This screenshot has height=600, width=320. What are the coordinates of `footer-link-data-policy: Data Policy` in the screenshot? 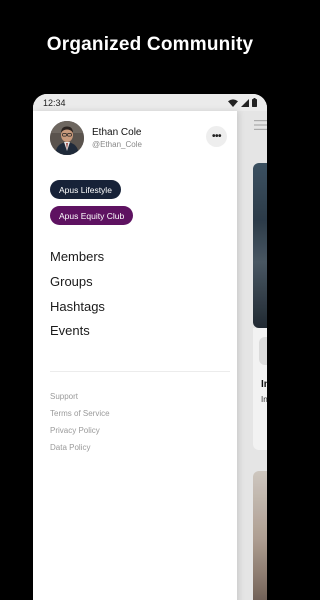 It's located at (70, 447).